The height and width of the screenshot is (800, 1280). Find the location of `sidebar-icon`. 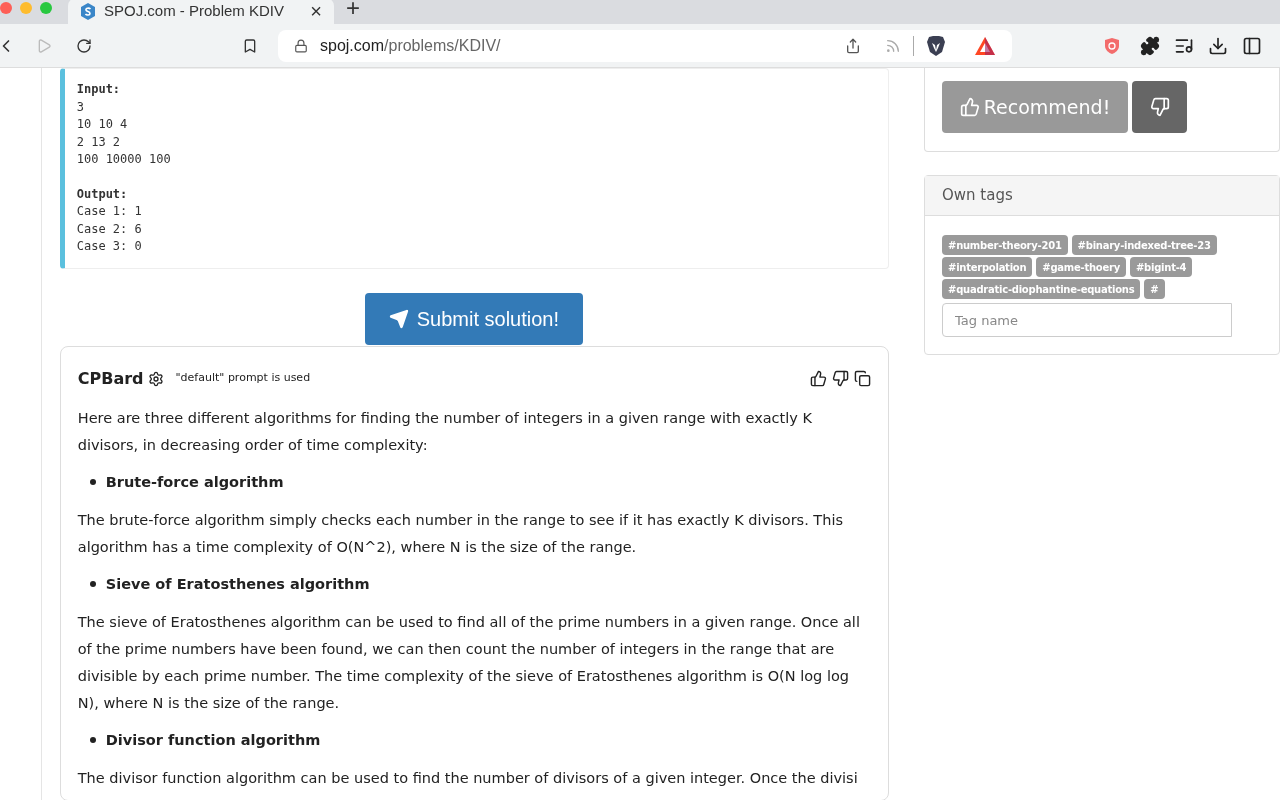

sidebar-icon is located at coordinates (1252, 45).